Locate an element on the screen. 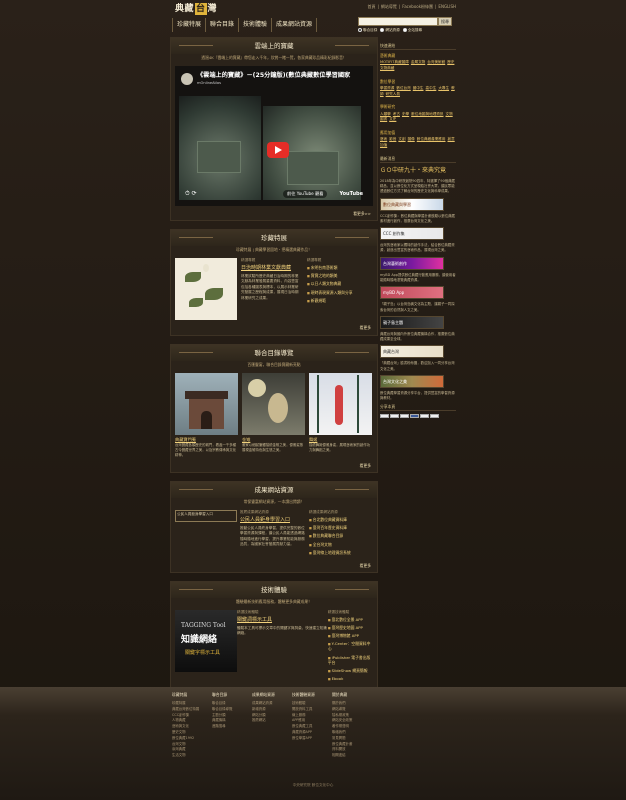  feature-item-title: 日治時期林業文獻典藏 is located at coordinates (271, 268).